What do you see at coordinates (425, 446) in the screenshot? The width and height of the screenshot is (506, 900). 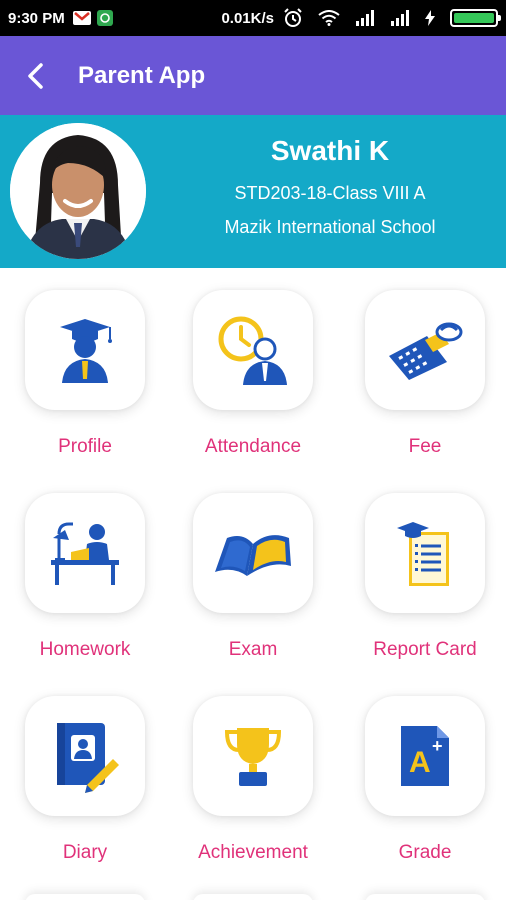 I see `menu-item-label: Fee` at bounding box center [425, 446].